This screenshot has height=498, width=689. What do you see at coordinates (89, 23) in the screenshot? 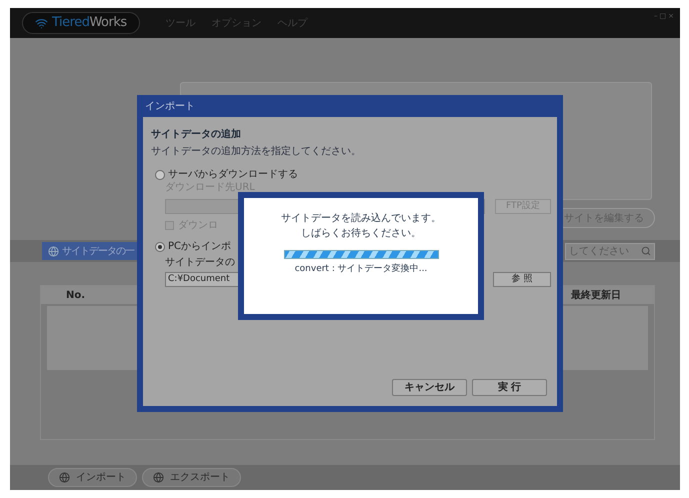
I see `logo-text: TieredWorks` at bounding box center [89, 23].